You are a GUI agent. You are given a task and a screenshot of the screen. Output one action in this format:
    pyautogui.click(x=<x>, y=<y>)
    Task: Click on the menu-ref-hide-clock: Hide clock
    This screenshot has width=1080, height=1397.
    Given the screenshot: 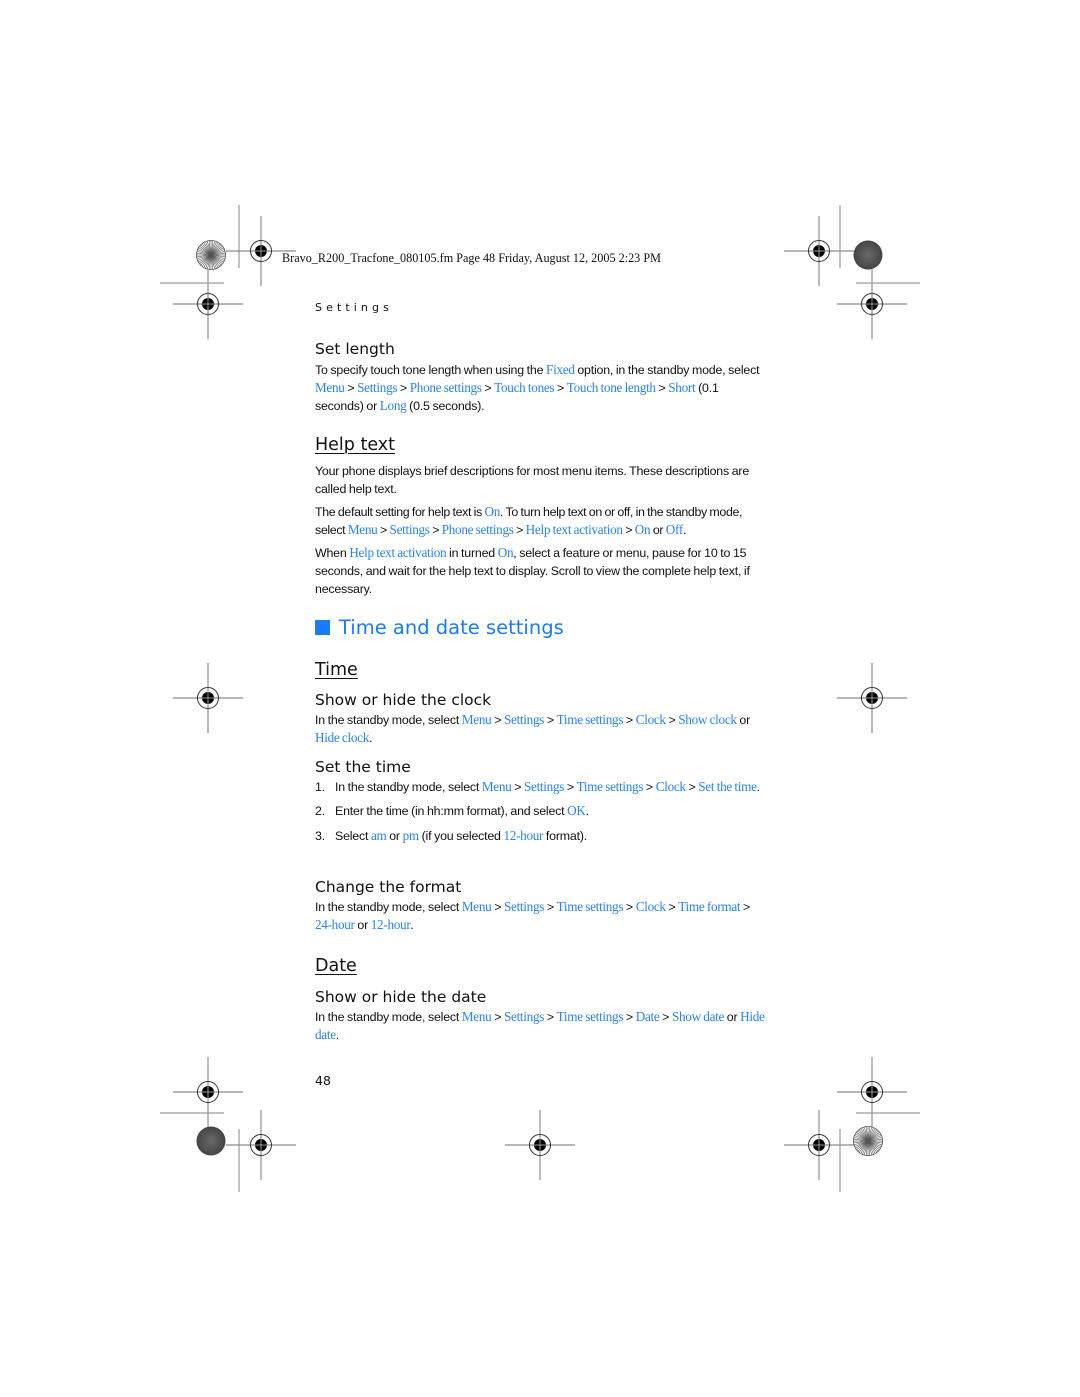 What is the action you would take?
    pyautogui.click(x=342, y=737)
    